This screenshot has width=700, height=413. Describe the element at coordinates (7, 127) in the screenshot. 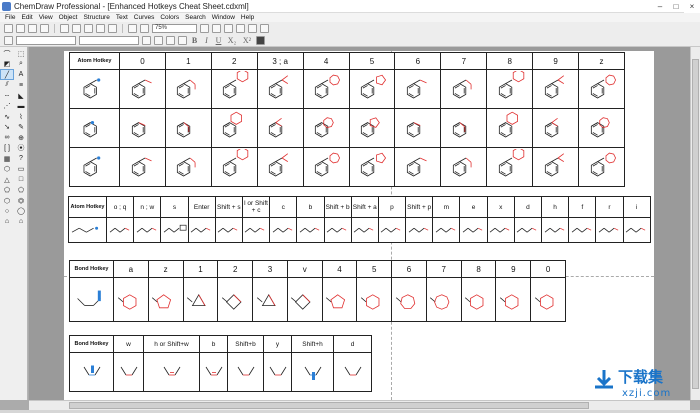

I see `arrow-tool-icon: ➘` at that location.